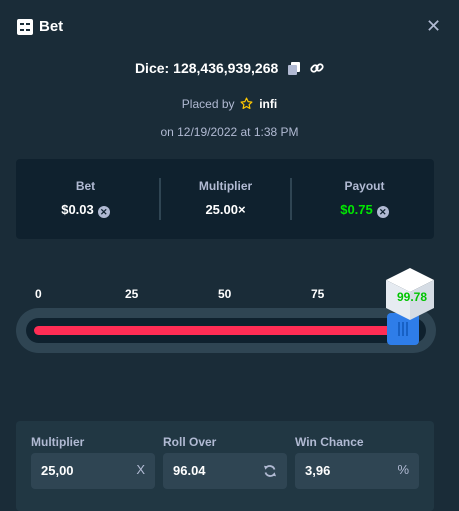  Describe the element at coordinates (225, 471) in the screenshot. I see `roll-over-input: 96.04` at that location.